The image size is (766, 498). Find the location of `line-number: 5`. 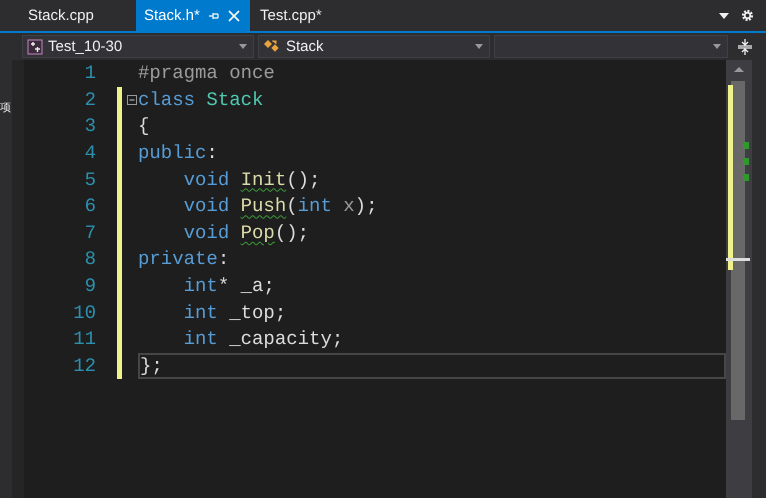

line-number: 5 is located at coordinates (90, 179).